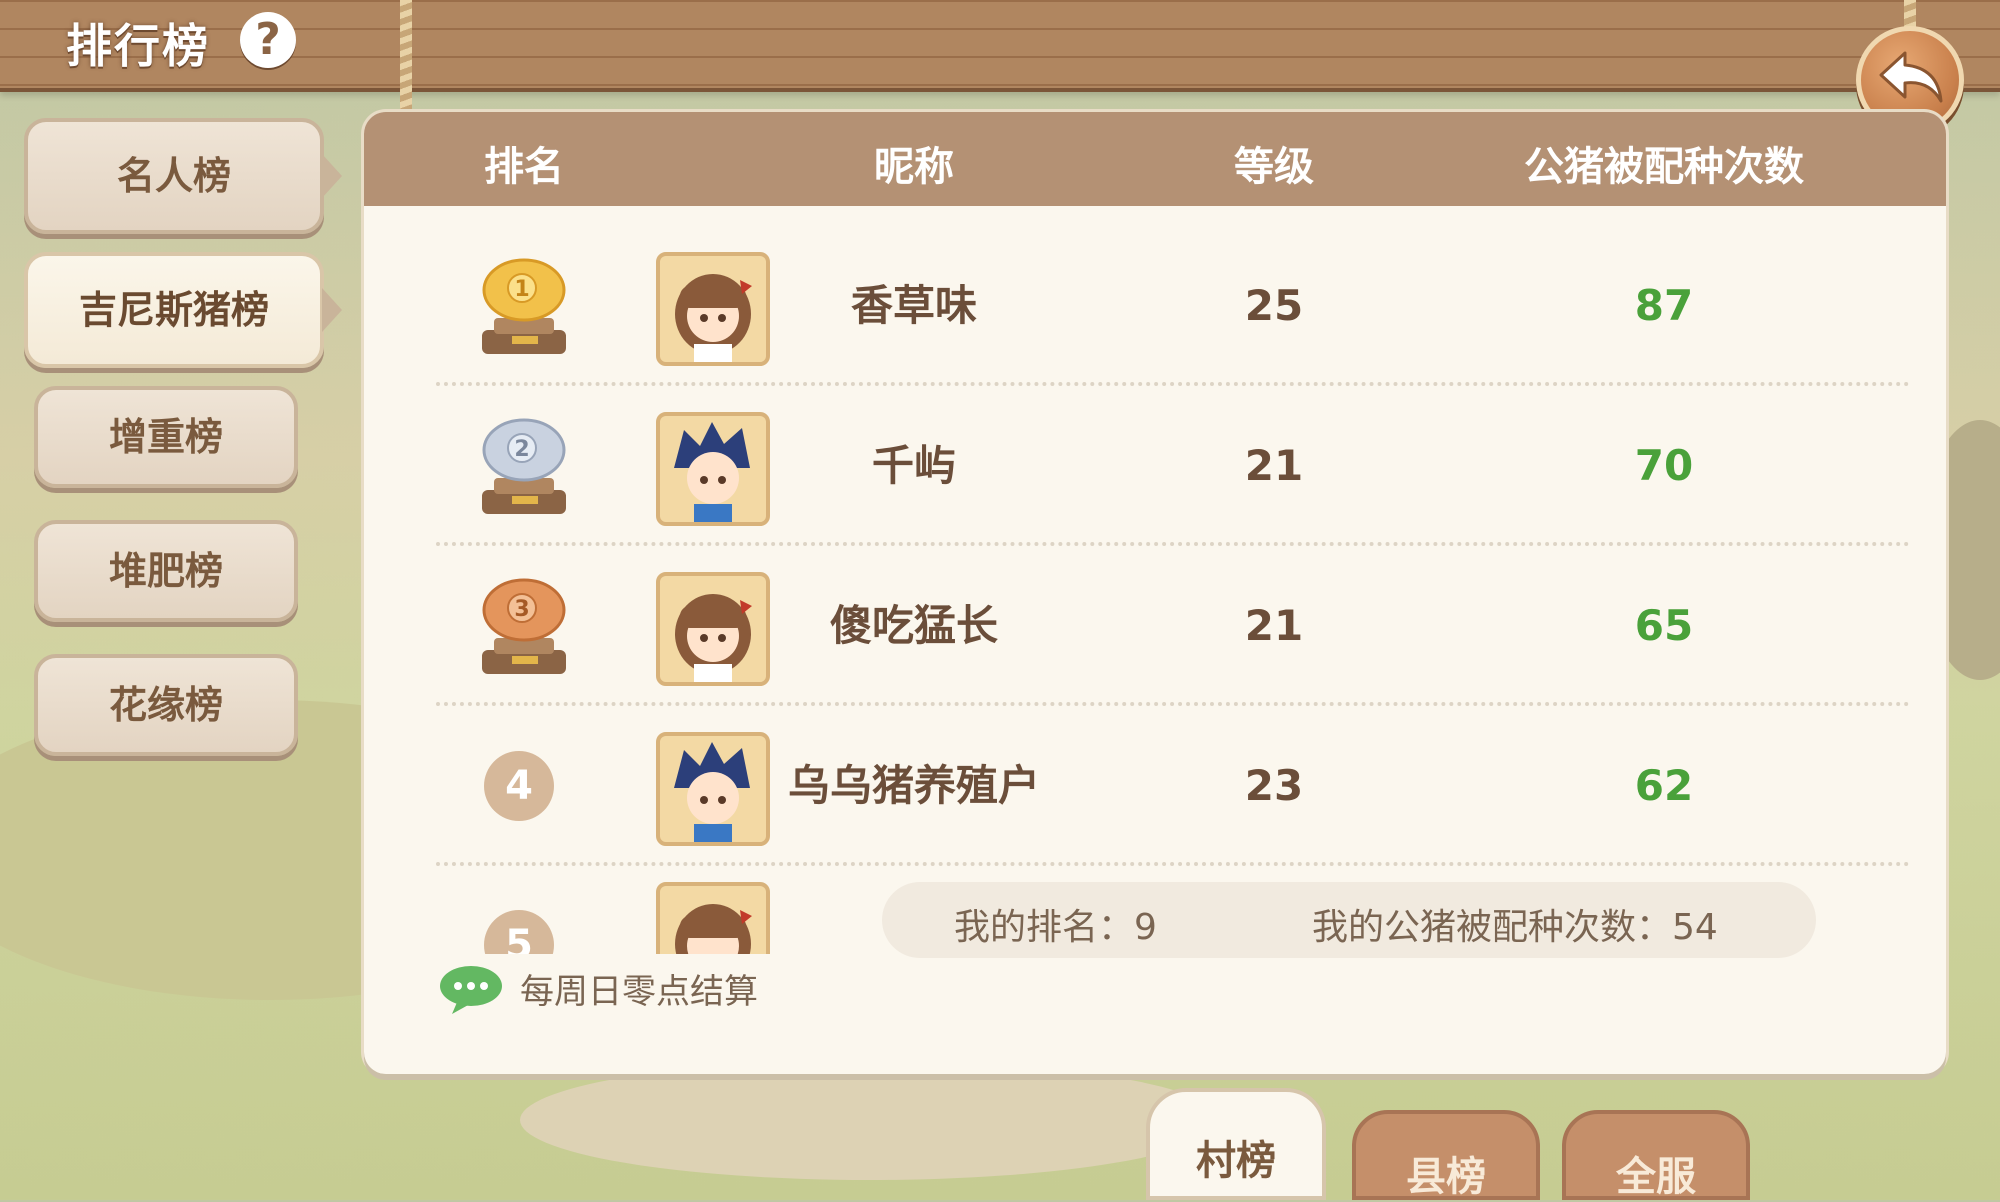  I want to click on sidebar-item-label: 吉尼斯猪榜, so click(173, 310).